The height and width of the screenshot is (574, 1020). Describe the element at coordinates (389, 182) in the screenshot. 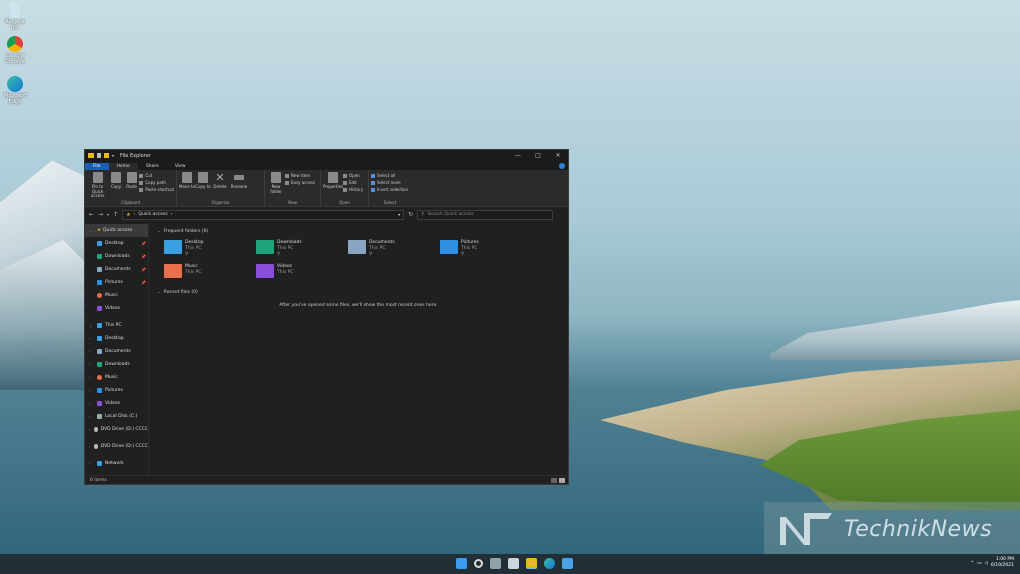

I see `select-none-button: Select none` at that location.